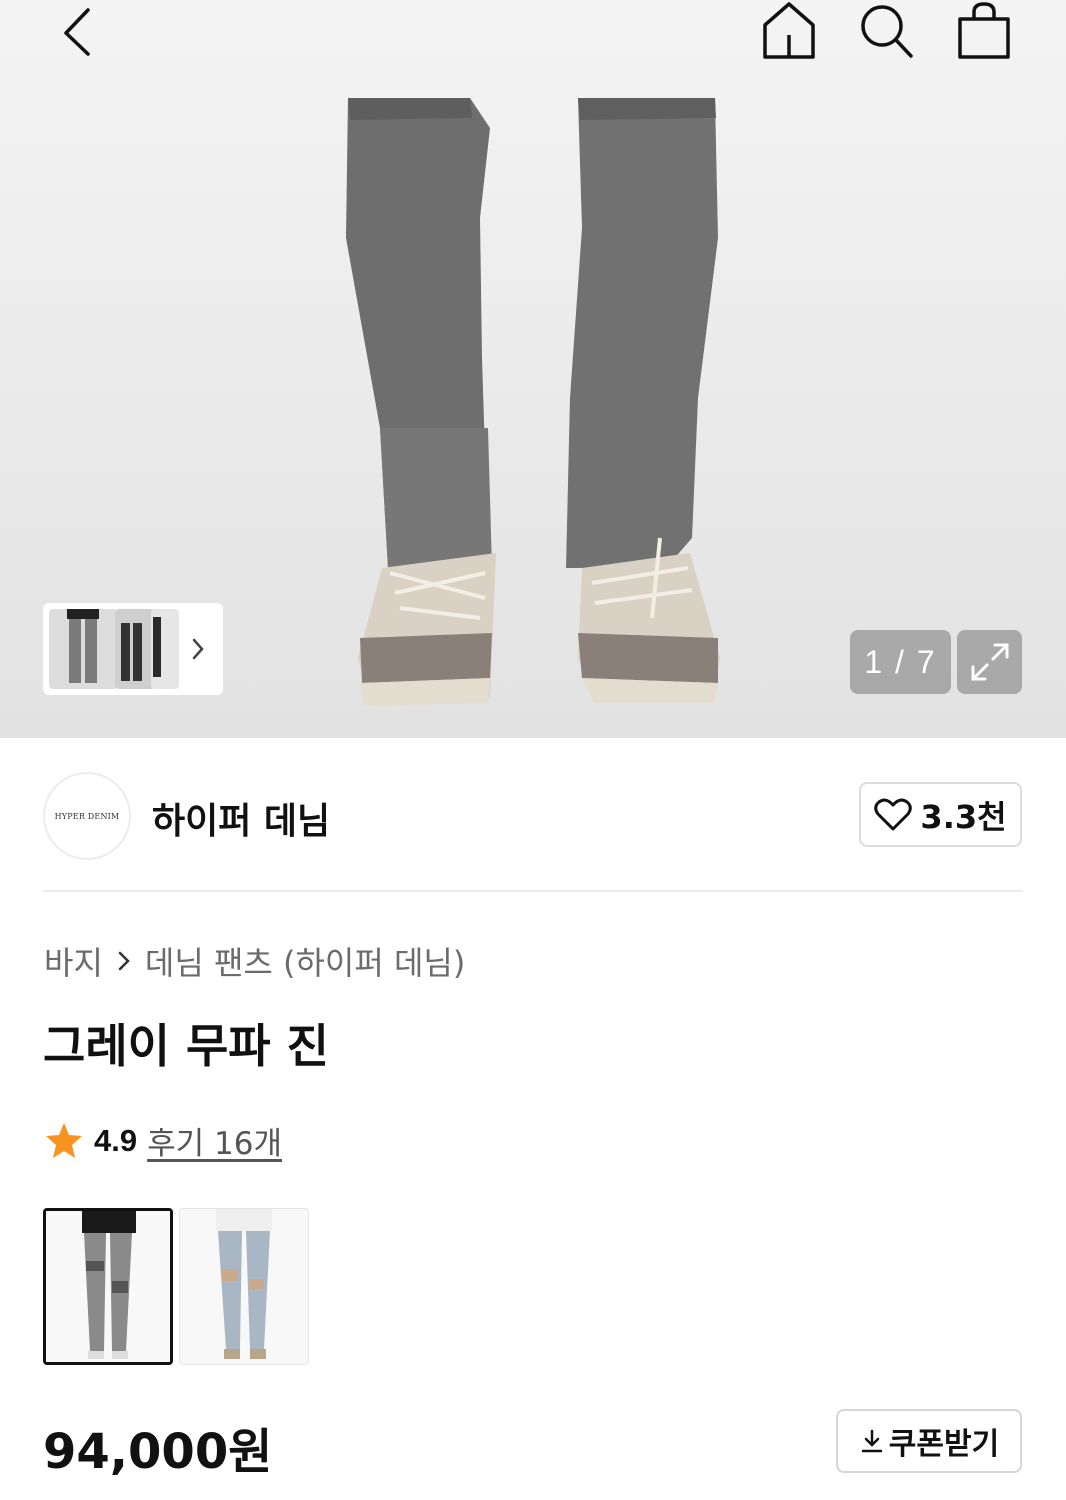  I want to click on breadcrumb: 바지 데님 팬츠 (하이퍼 데님), so click(254, 961).